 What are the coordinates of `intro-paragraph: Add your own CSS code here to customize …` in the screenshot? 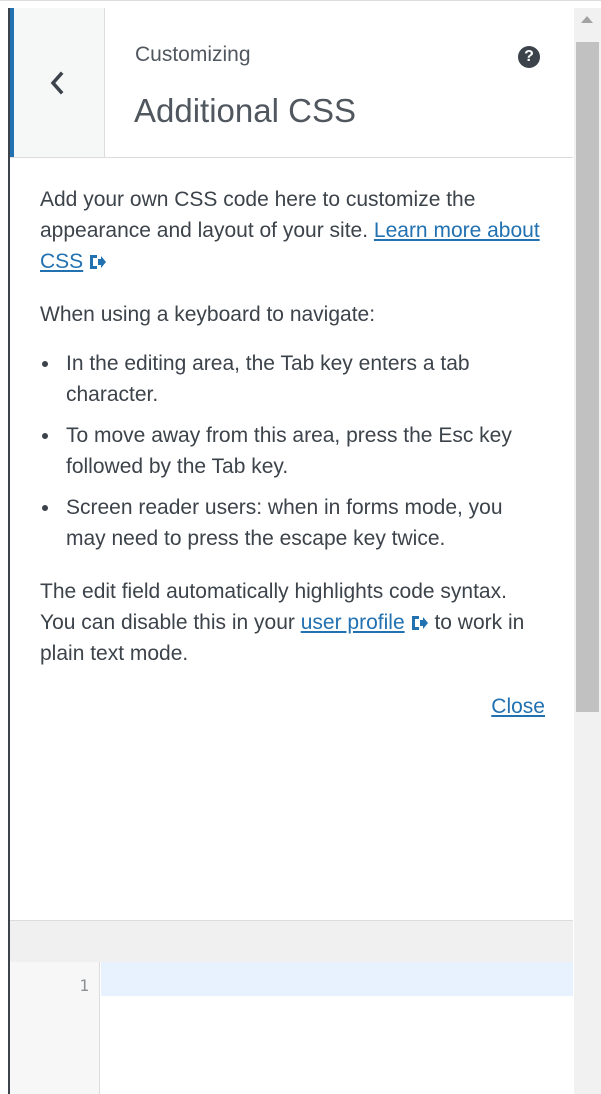 It's located at (292, 230).